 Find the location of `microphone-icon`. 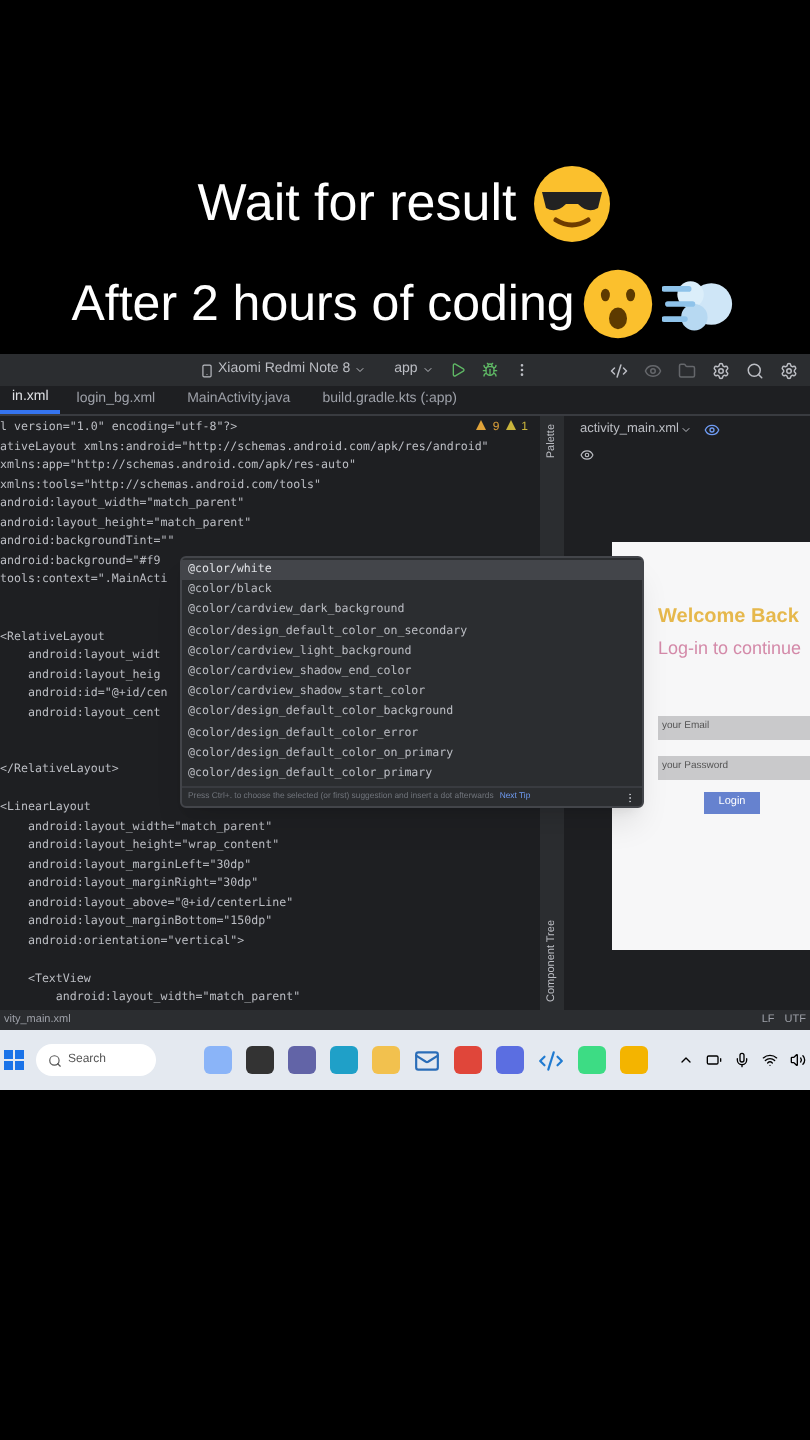

microphone-icon is located at coordinates (742, 1060).